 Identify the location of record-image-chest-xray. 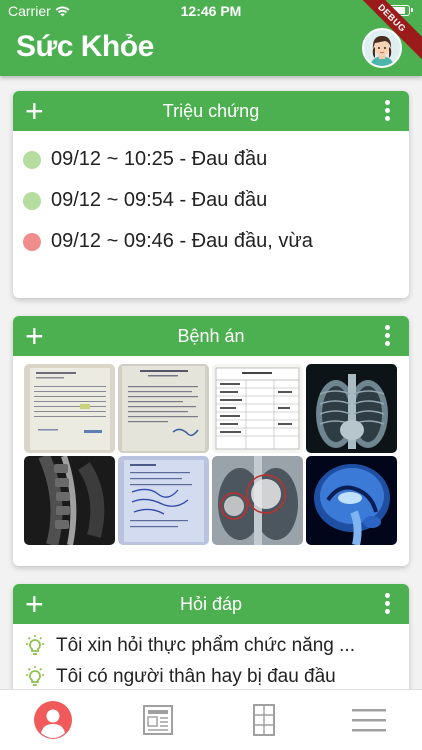
(351, 408).